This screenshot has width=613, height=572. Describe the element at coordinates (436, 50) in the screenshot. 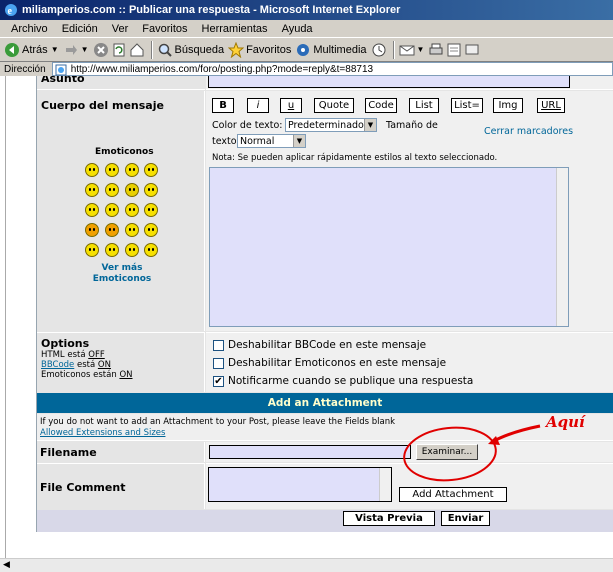

I see `print-icon` at that location.